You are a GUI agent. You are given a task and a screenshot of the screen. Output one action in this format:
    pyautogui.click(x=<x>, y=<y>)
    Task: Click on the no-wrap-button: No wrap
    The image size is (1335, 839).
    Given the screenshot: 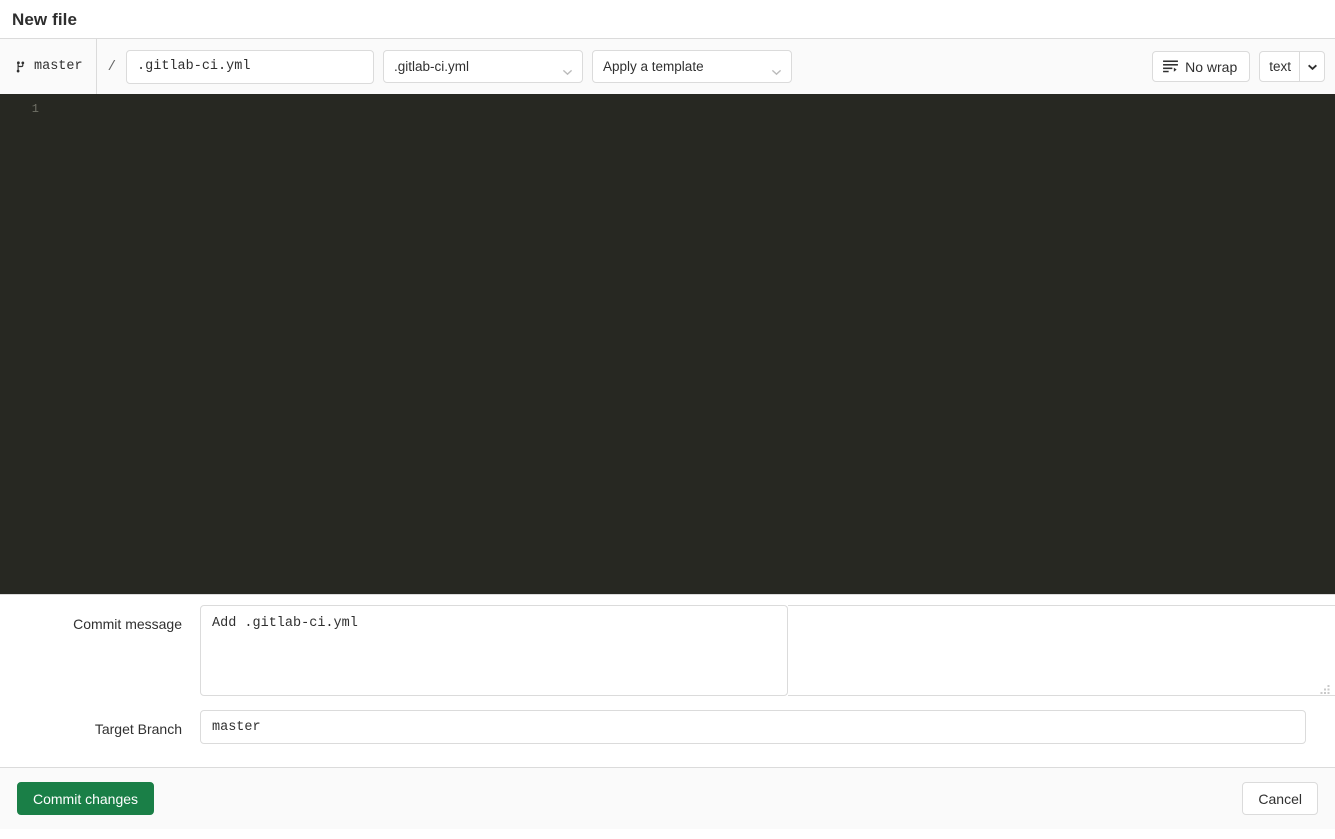 What is the action you would take?
    pyautogui.click(x=1201, y=66)
    